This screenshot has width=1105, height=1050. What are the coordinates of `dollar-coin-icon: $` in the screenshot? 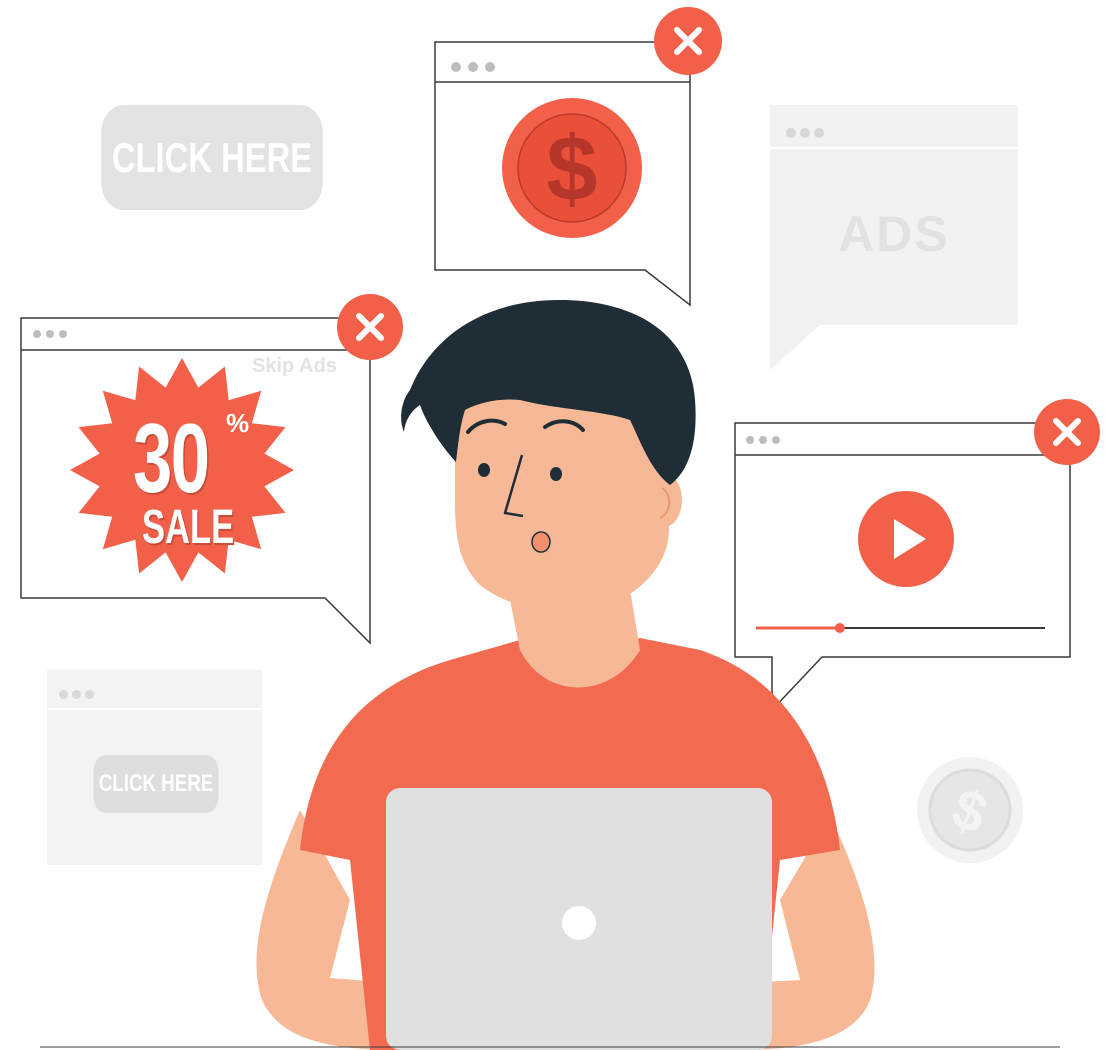 It's located at (572, 168).